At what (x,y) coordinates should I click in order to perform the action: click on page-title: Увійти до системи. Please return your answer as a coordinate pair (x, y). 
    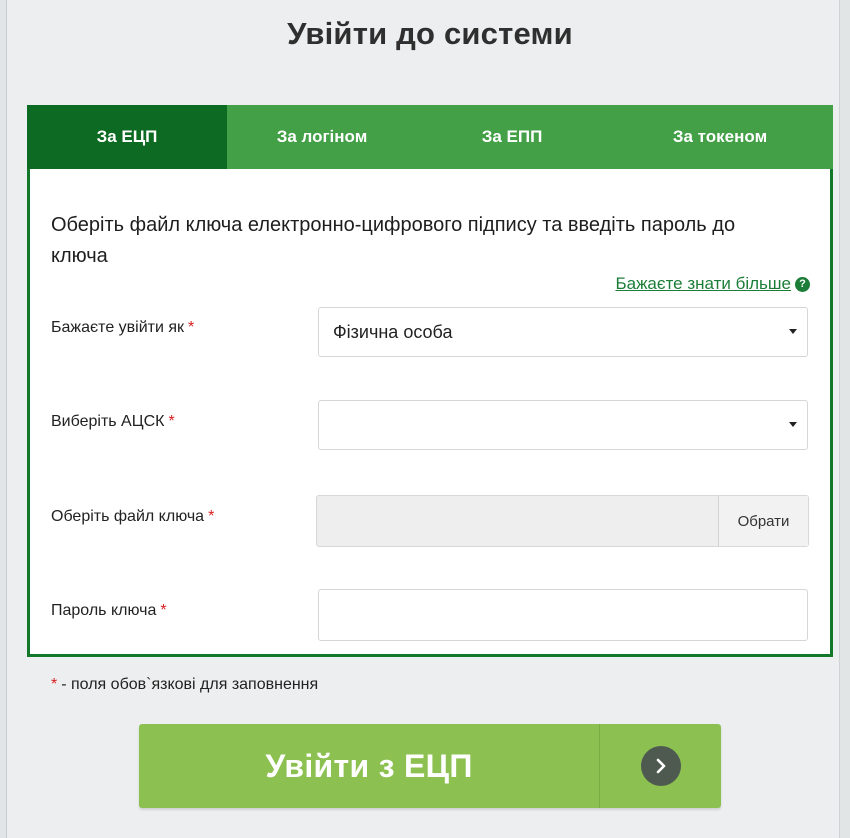
    Looking at the image, I should click on (430, 33).